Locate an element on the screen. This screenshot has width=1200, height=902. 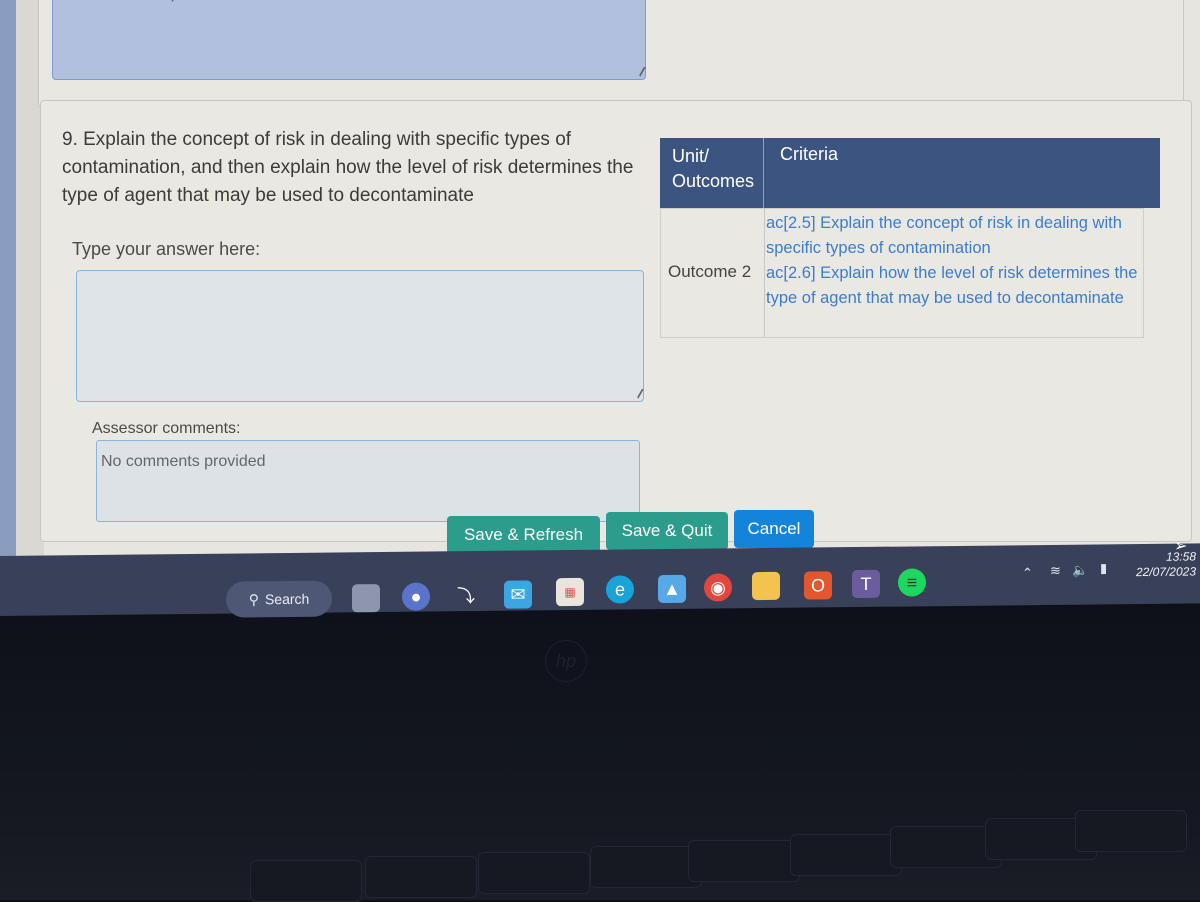
answer-textarea is located at coordinates (360, 336).